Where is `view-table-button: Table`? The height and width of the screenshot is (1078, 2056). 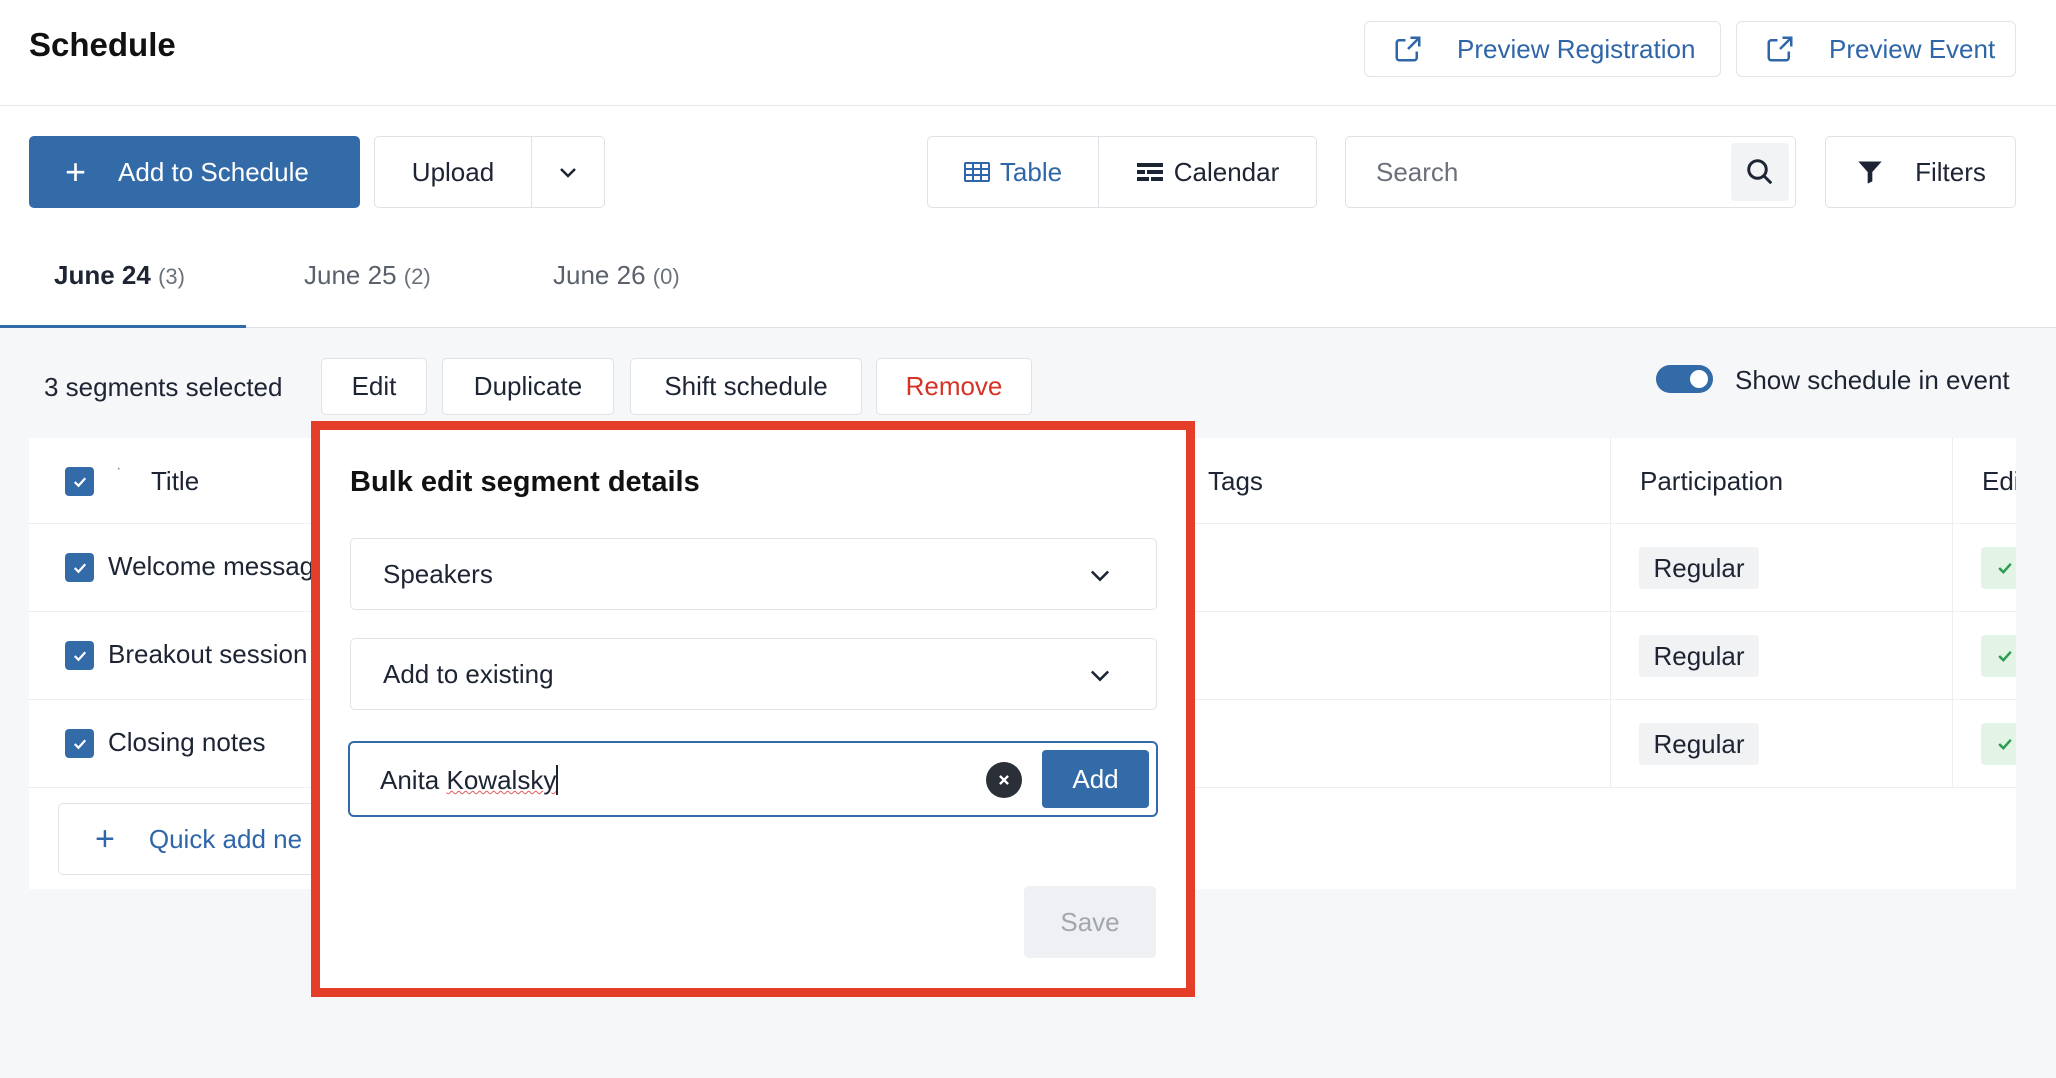 view-table-button: Table is located at coordinates (1013, 172).